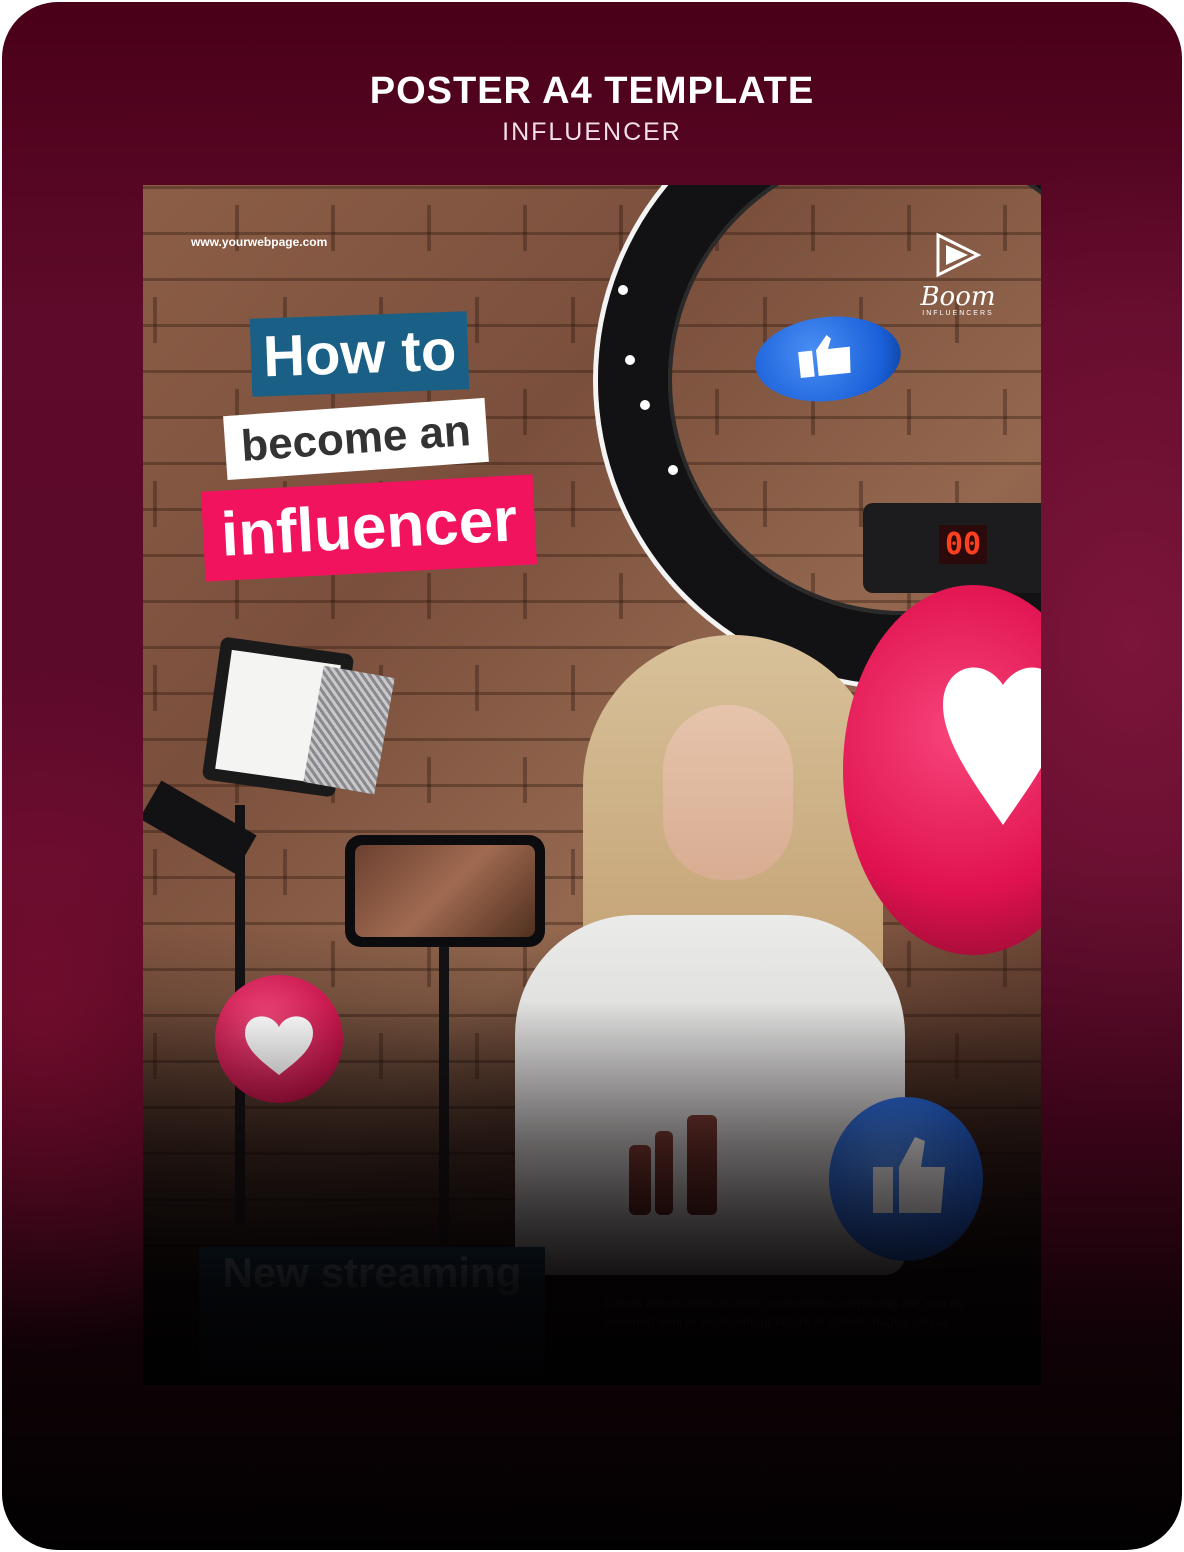 Image resolution: width=1184 pixels, height=1552 pixels. Describe the element at coordinates (359, 354) in the screenshot. I see `headline-line-1: How to` at that location.